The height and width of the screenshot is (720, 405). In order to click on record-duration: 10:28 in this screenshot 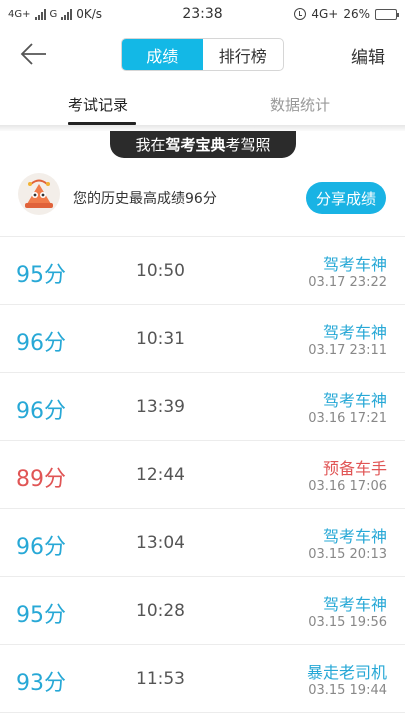, I will do `click(160, 611)`.